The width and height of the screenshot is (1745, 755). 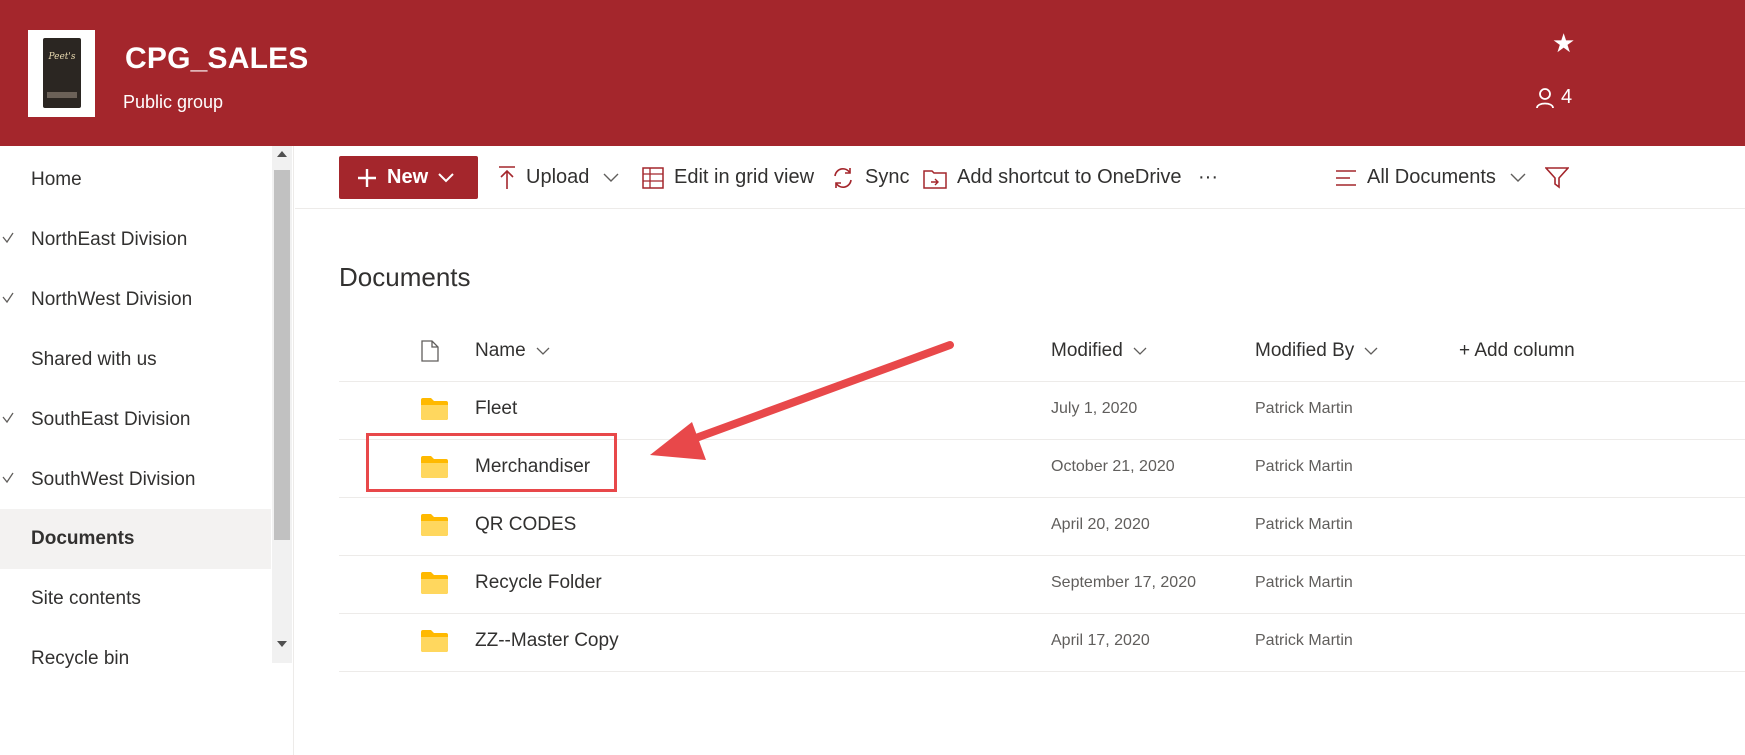 What do you see at coordinates (491, 462) in the screenshot?
I see `annotation-highlight-box` at bounding box center [491, 462].